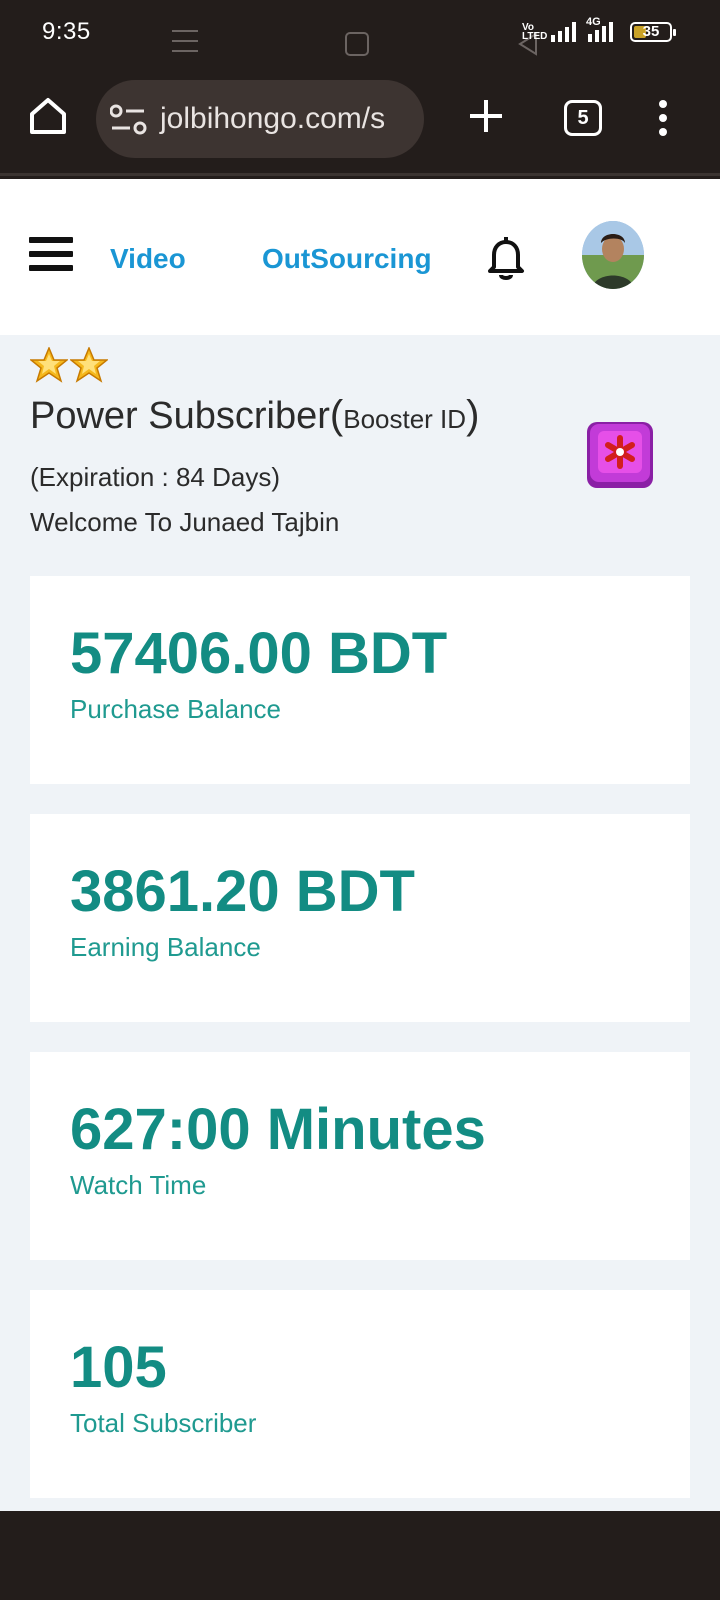 Image resolution: width=720 pixels, height=1600 pixels. What do you see at coordinates (613, 255) in the screenshot?
I see `avatar` at bounding box center [613, 255].